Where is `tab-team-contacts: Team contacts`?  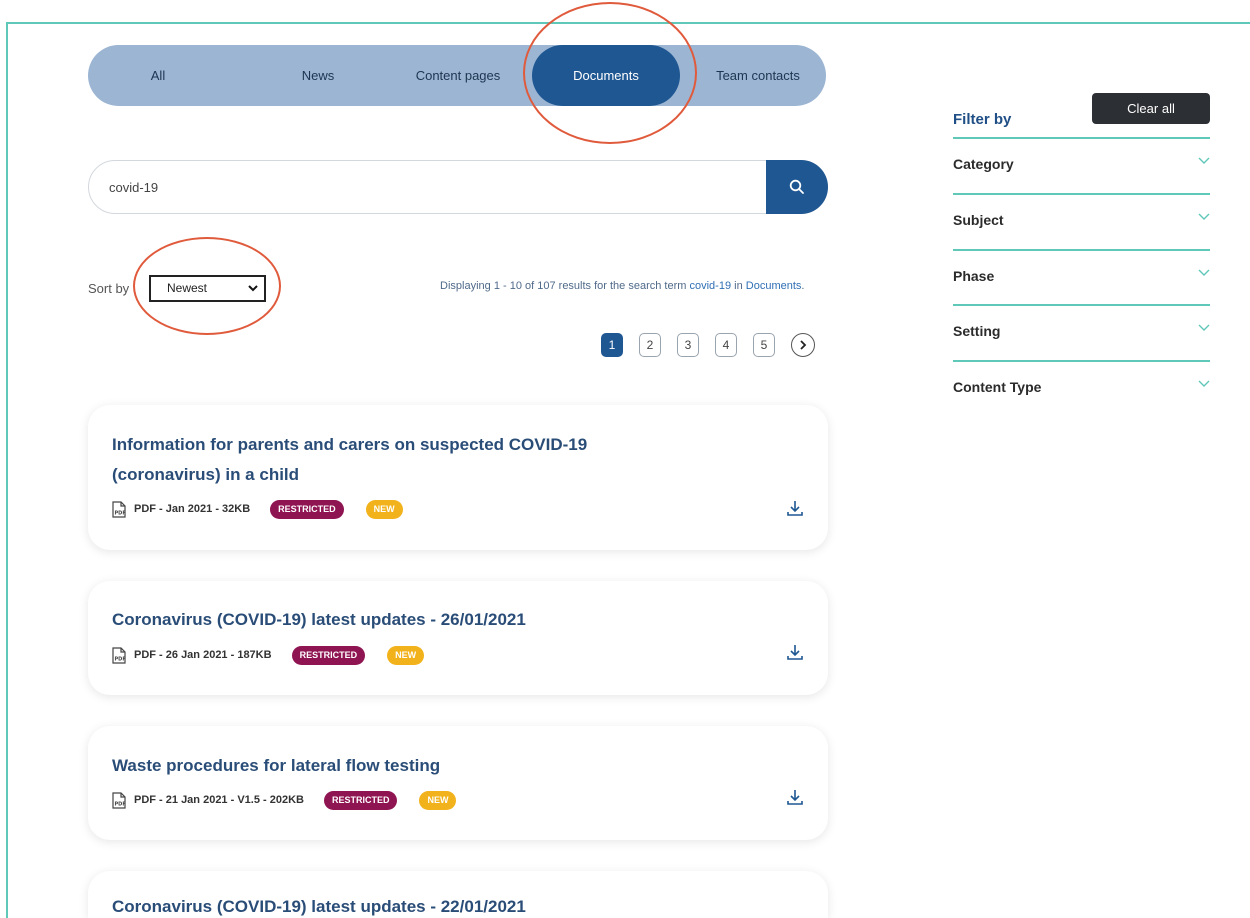
tab-team-contacts: Team contacts is located at coordinates (758, 75).